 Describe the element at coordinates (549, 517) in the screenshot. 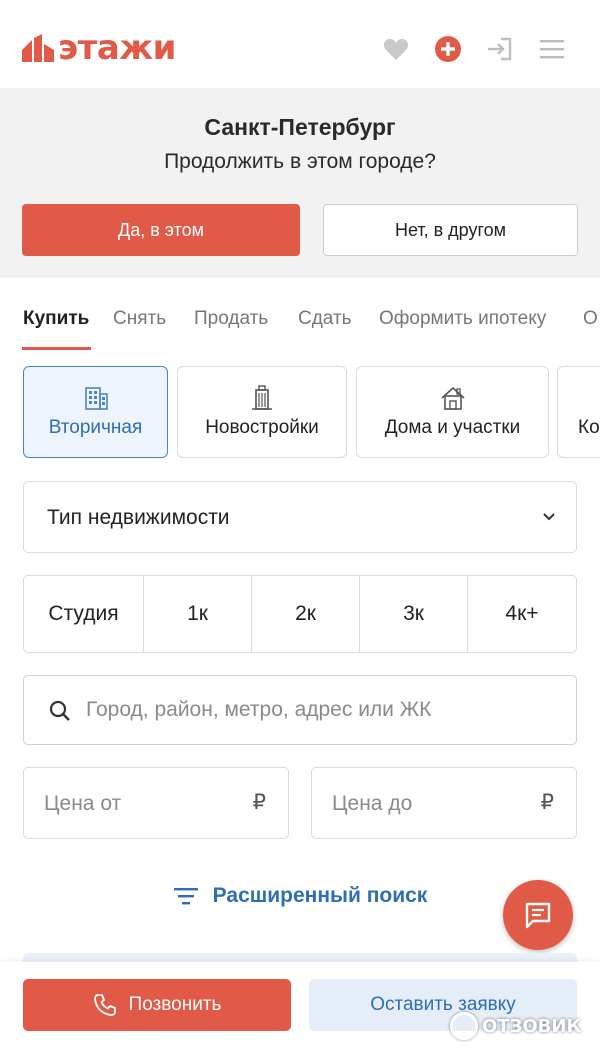

I see `chevron-down-icon` at that location.